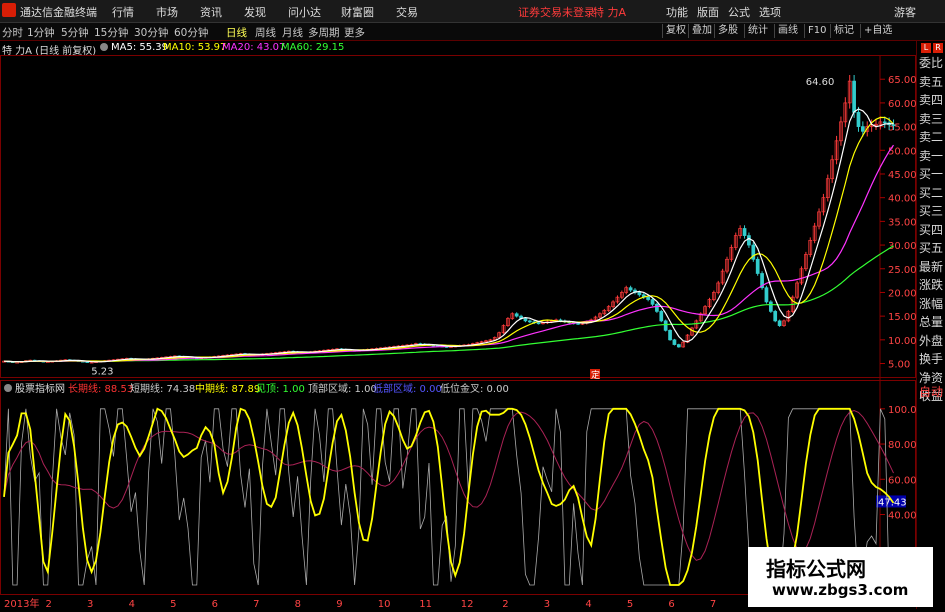 This screenshot has width=945, height=612. What do you see at coordinates (104, 47) in the screenshot?
I see `settings-dot-icon` at bounding box center [104, 47].